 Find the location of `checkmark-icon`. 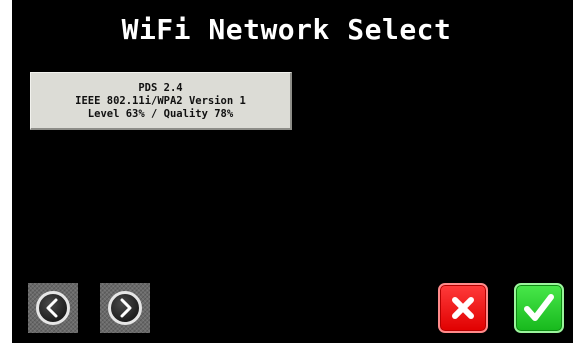

checkmark-icon is located at coordinates (539, 307).